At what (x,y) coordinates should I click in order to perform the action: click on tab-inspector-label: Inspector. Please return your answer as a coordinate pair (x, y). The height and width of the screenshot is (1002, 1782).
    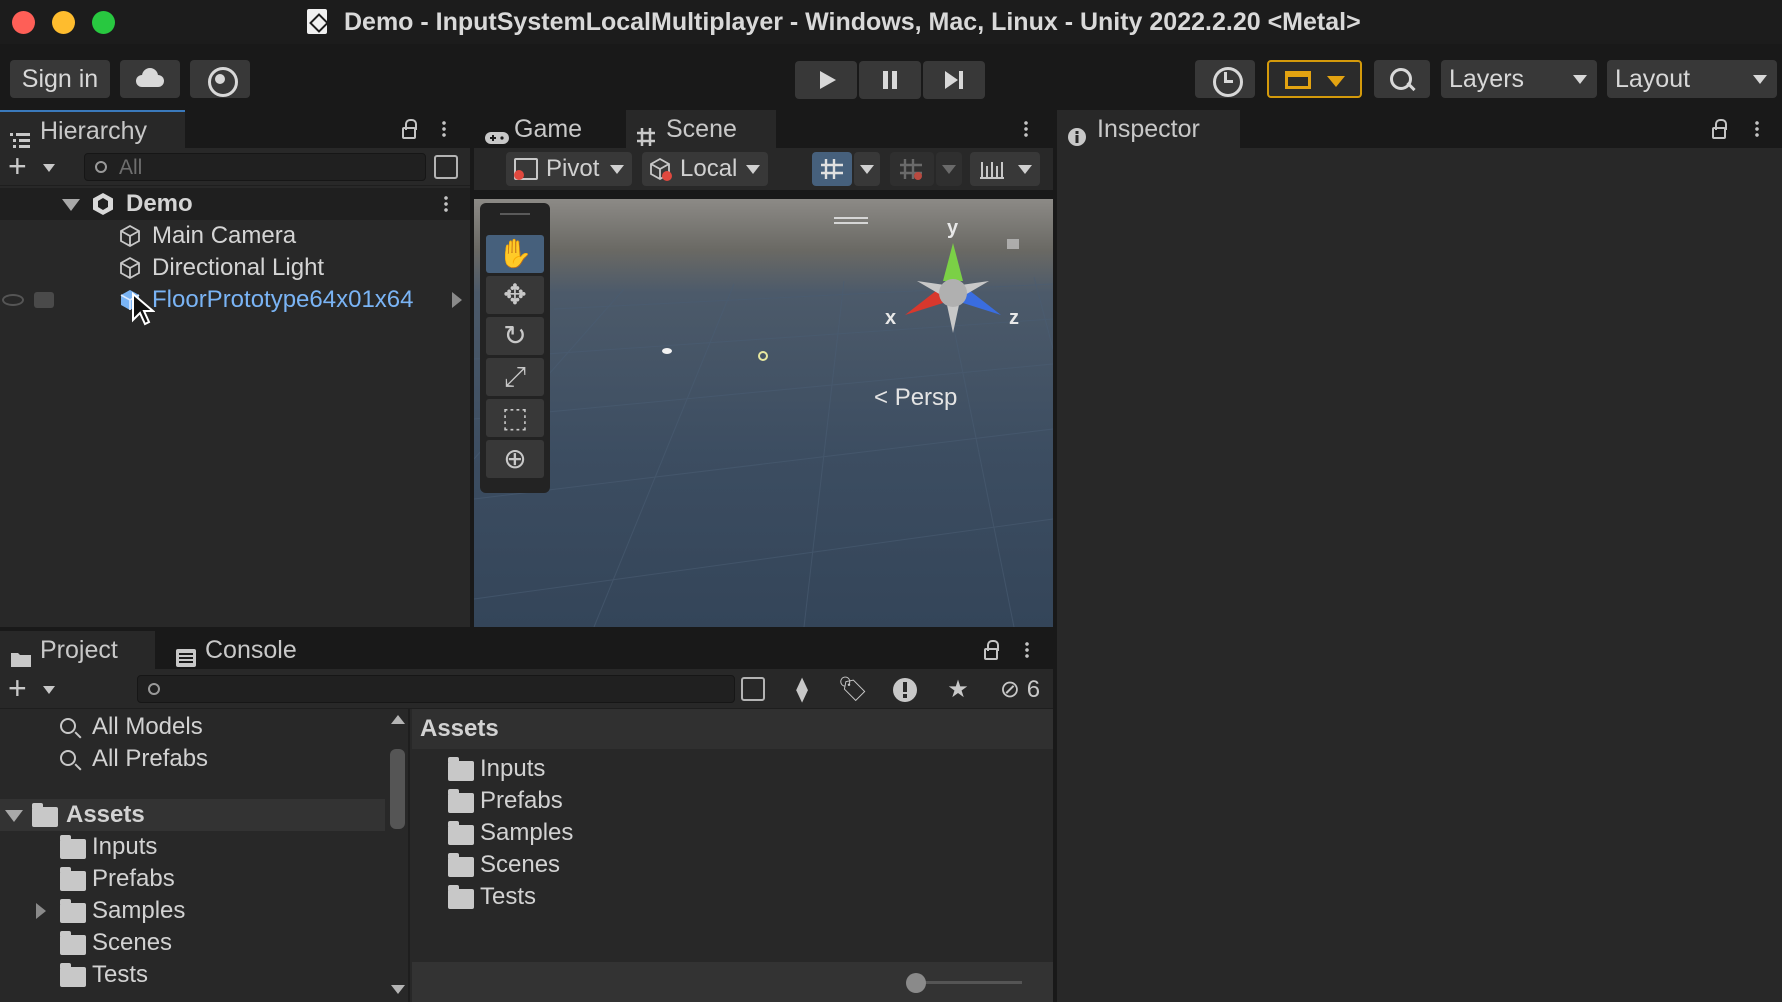
    Looking at the image, I should click on (1148, 129).